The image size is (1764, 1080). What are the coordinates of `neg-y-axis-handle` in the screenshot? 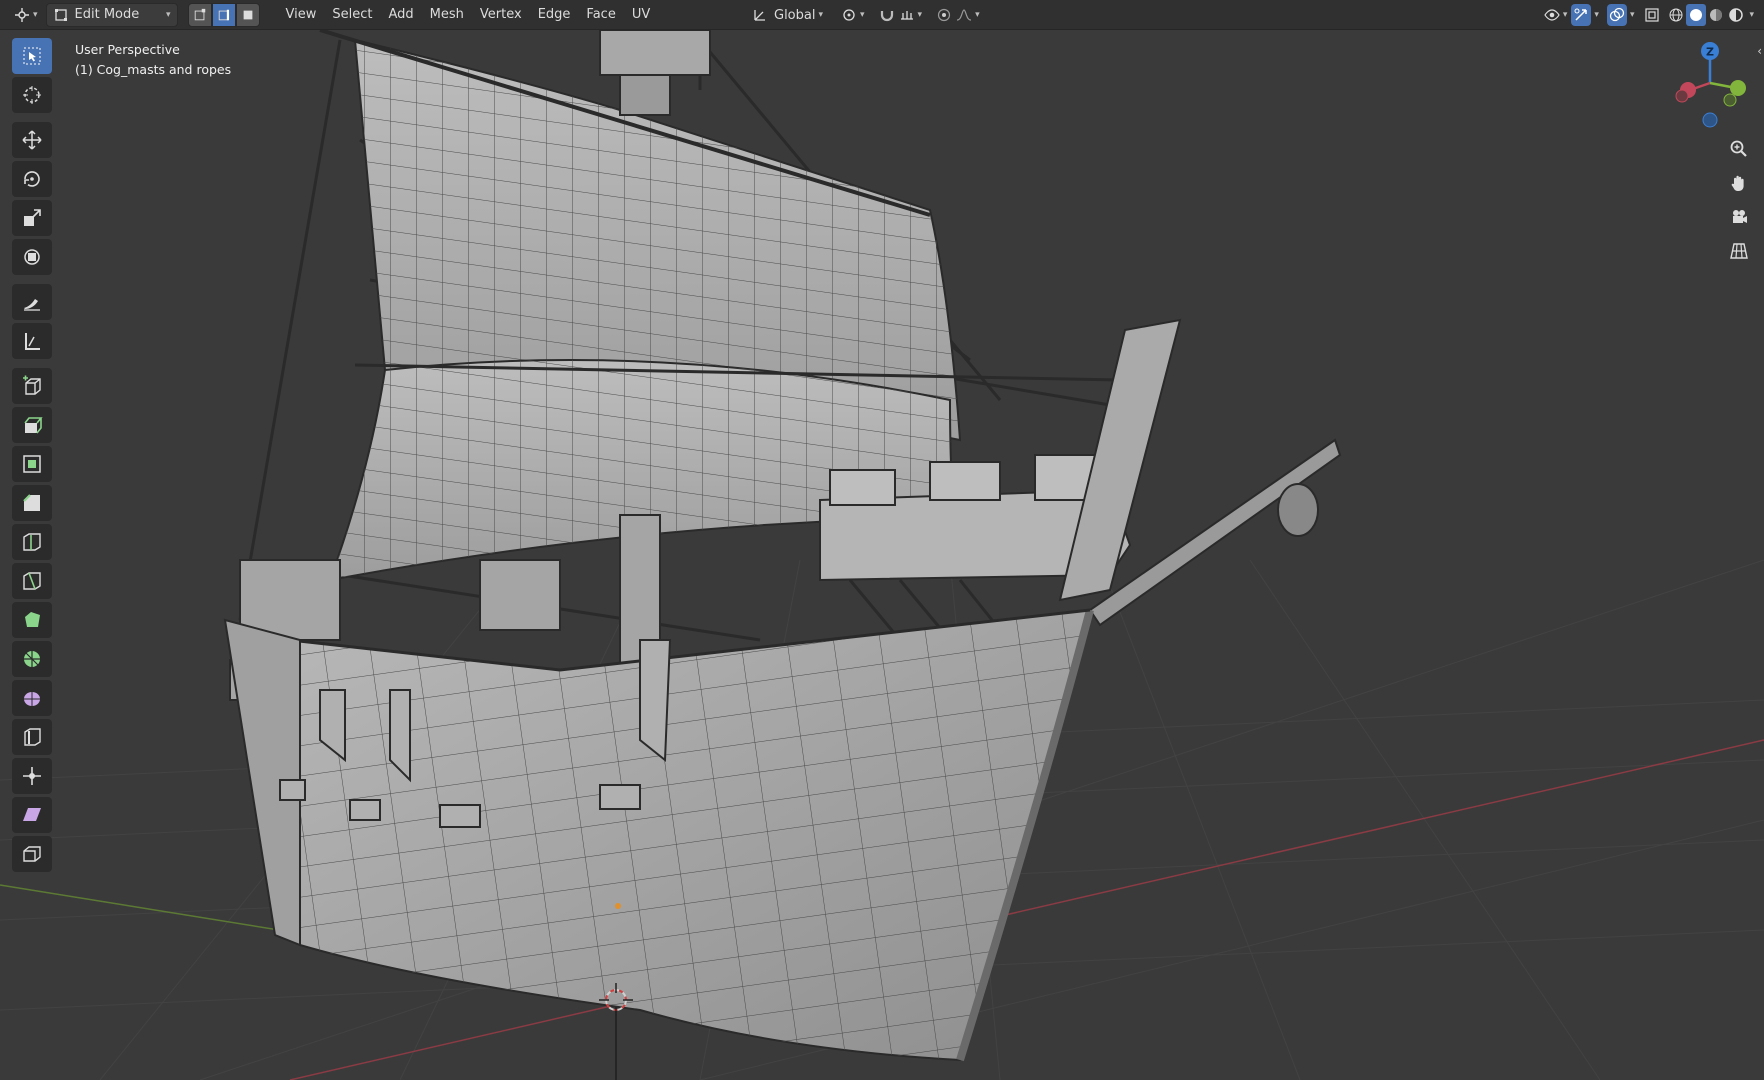 It's located at (1730, 100).